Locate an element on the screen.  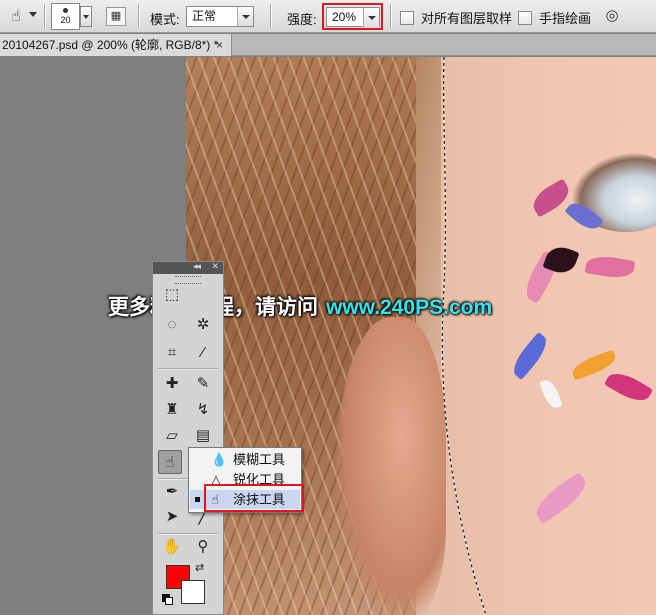
finger-painting-option: 手指绘画 is located at coordinates (554, 17).